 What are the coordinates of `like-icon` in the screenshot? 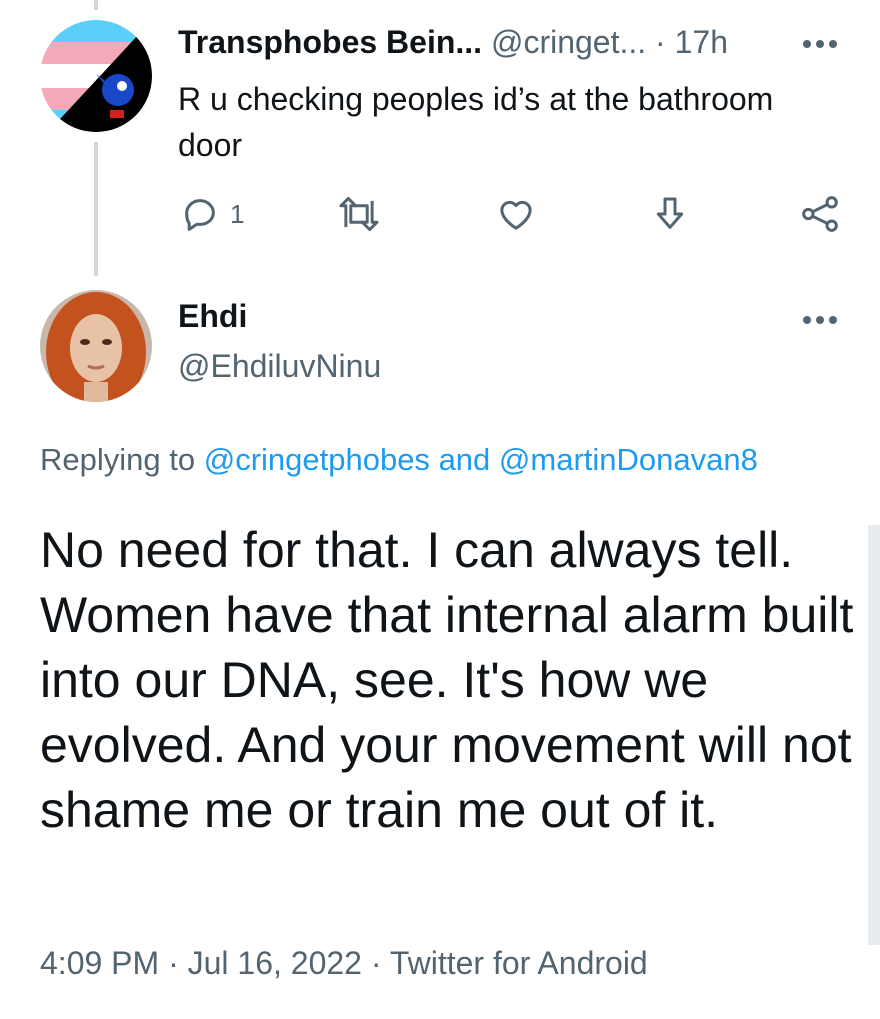 It's located at (516, 215).